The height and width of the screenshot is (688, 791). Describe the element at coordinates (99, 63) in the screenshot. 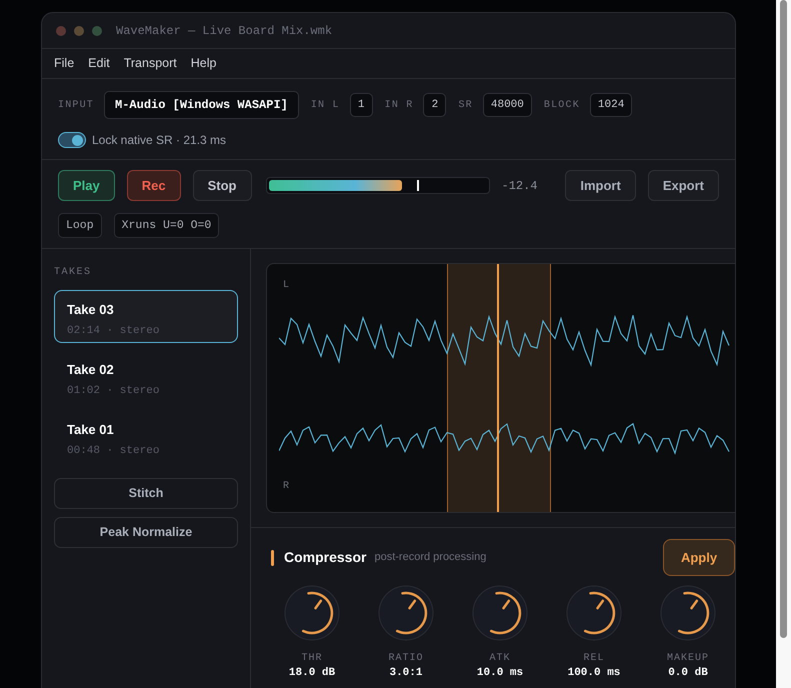

I see `menu-item: Edit` at that location.